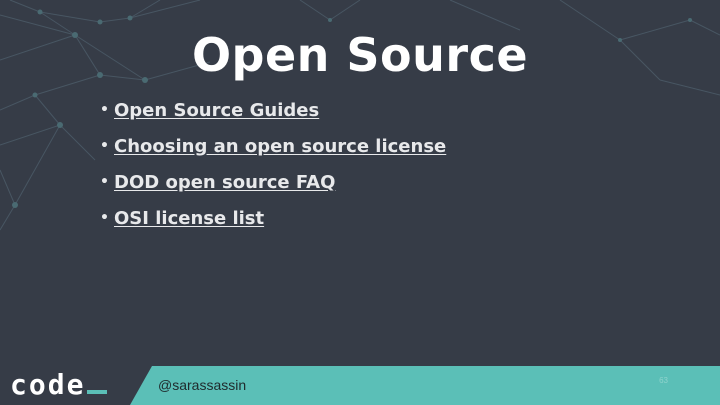 Image resolution: width=720 pixels, height=405 pixels. I want to click on author-handle: @sarassassin, so click(202, 385).